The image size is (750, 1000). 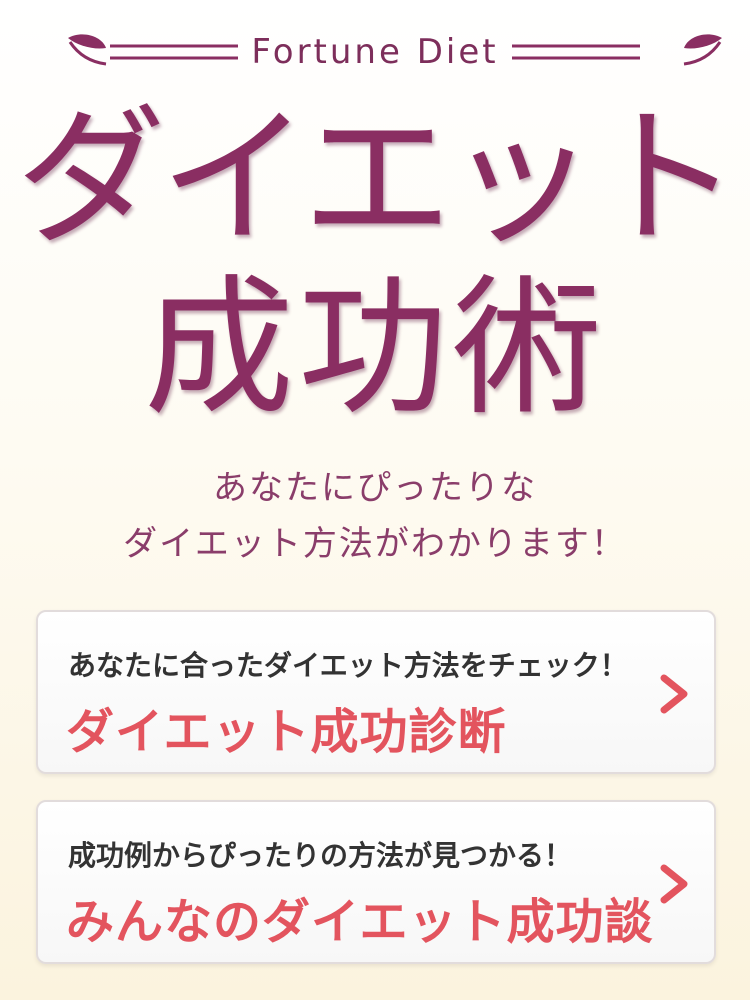 I want to click on subtitle-line1: あなたにぴったりな, so click(x=375, y=488).